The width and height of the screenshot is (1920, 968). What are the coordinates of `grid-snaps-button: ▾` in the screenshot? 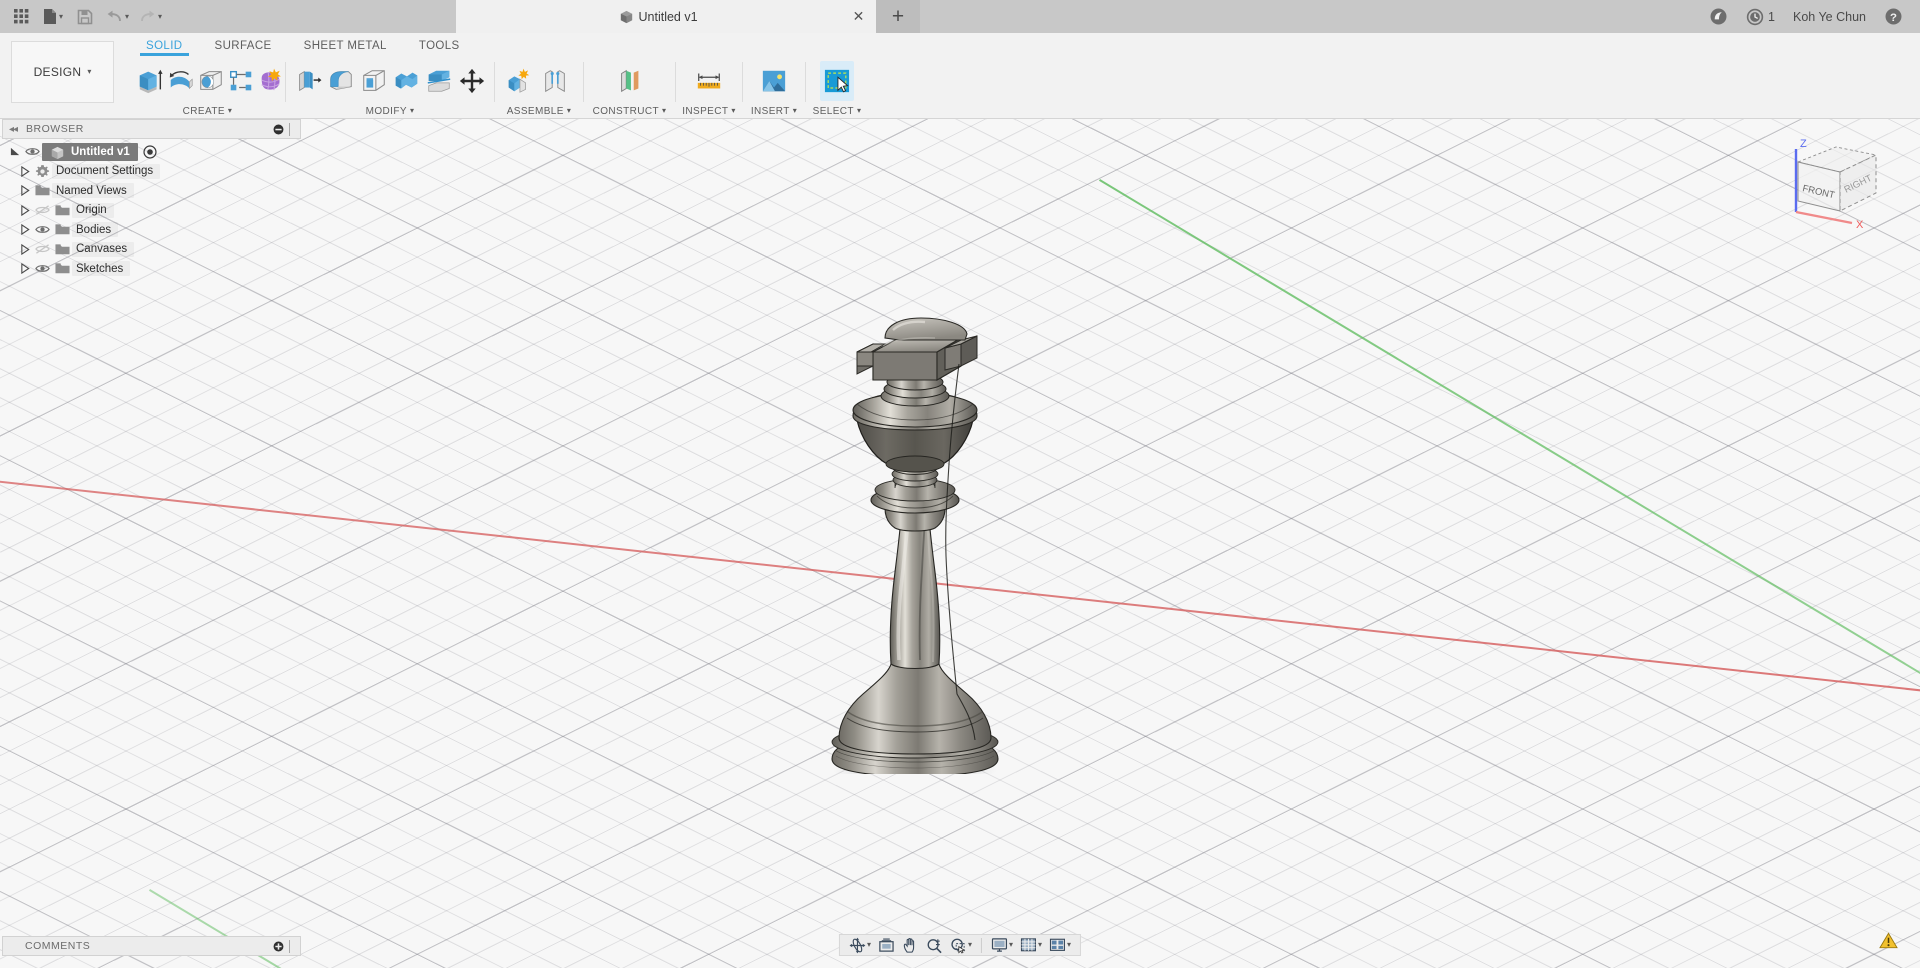 It's located at (1031, 945).